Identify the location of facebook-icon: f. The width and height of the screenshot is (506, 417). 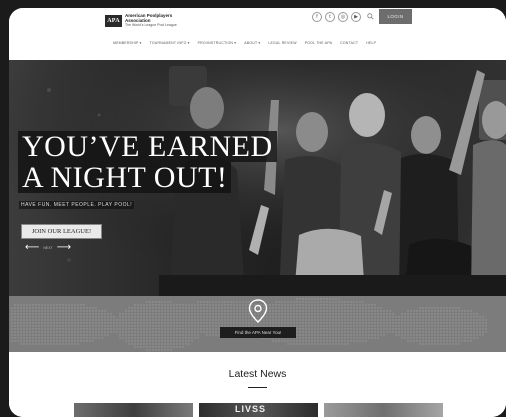
(317, 17).